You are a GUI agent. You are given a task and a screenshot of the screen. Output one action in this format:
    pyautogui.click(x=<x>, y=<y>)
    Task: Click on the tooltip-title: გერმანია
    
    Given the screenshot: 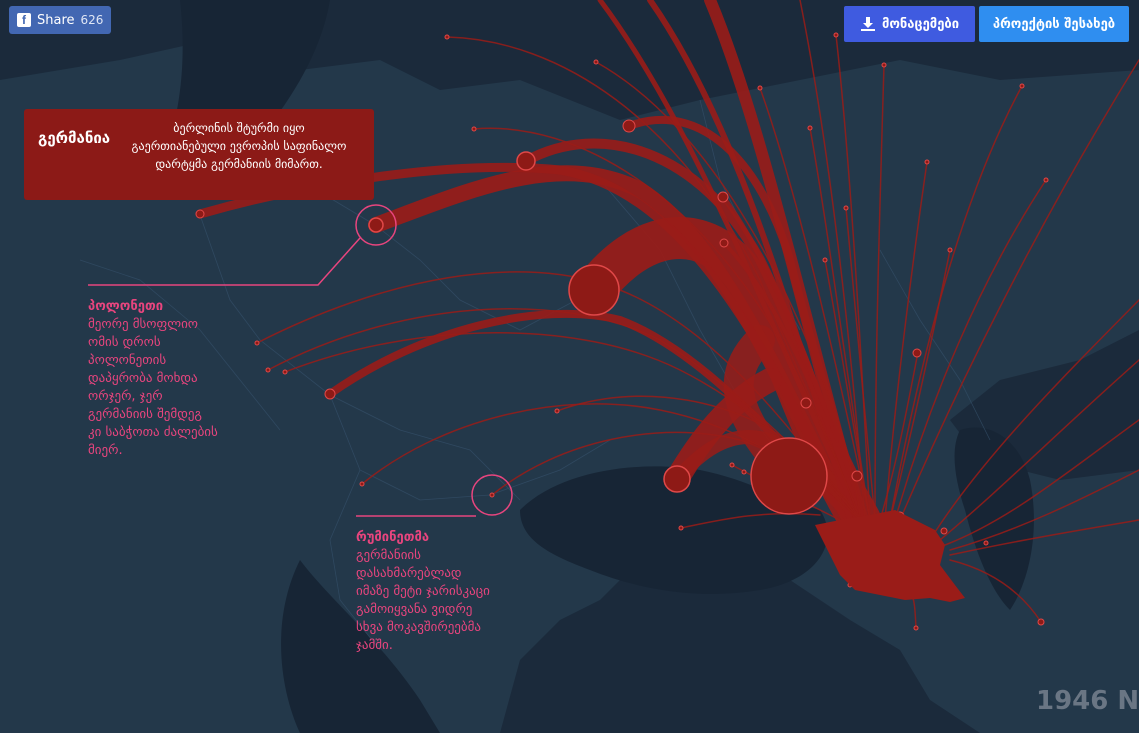 What is the action you would take?
    pyautogui.click(x=74, y=138)
    